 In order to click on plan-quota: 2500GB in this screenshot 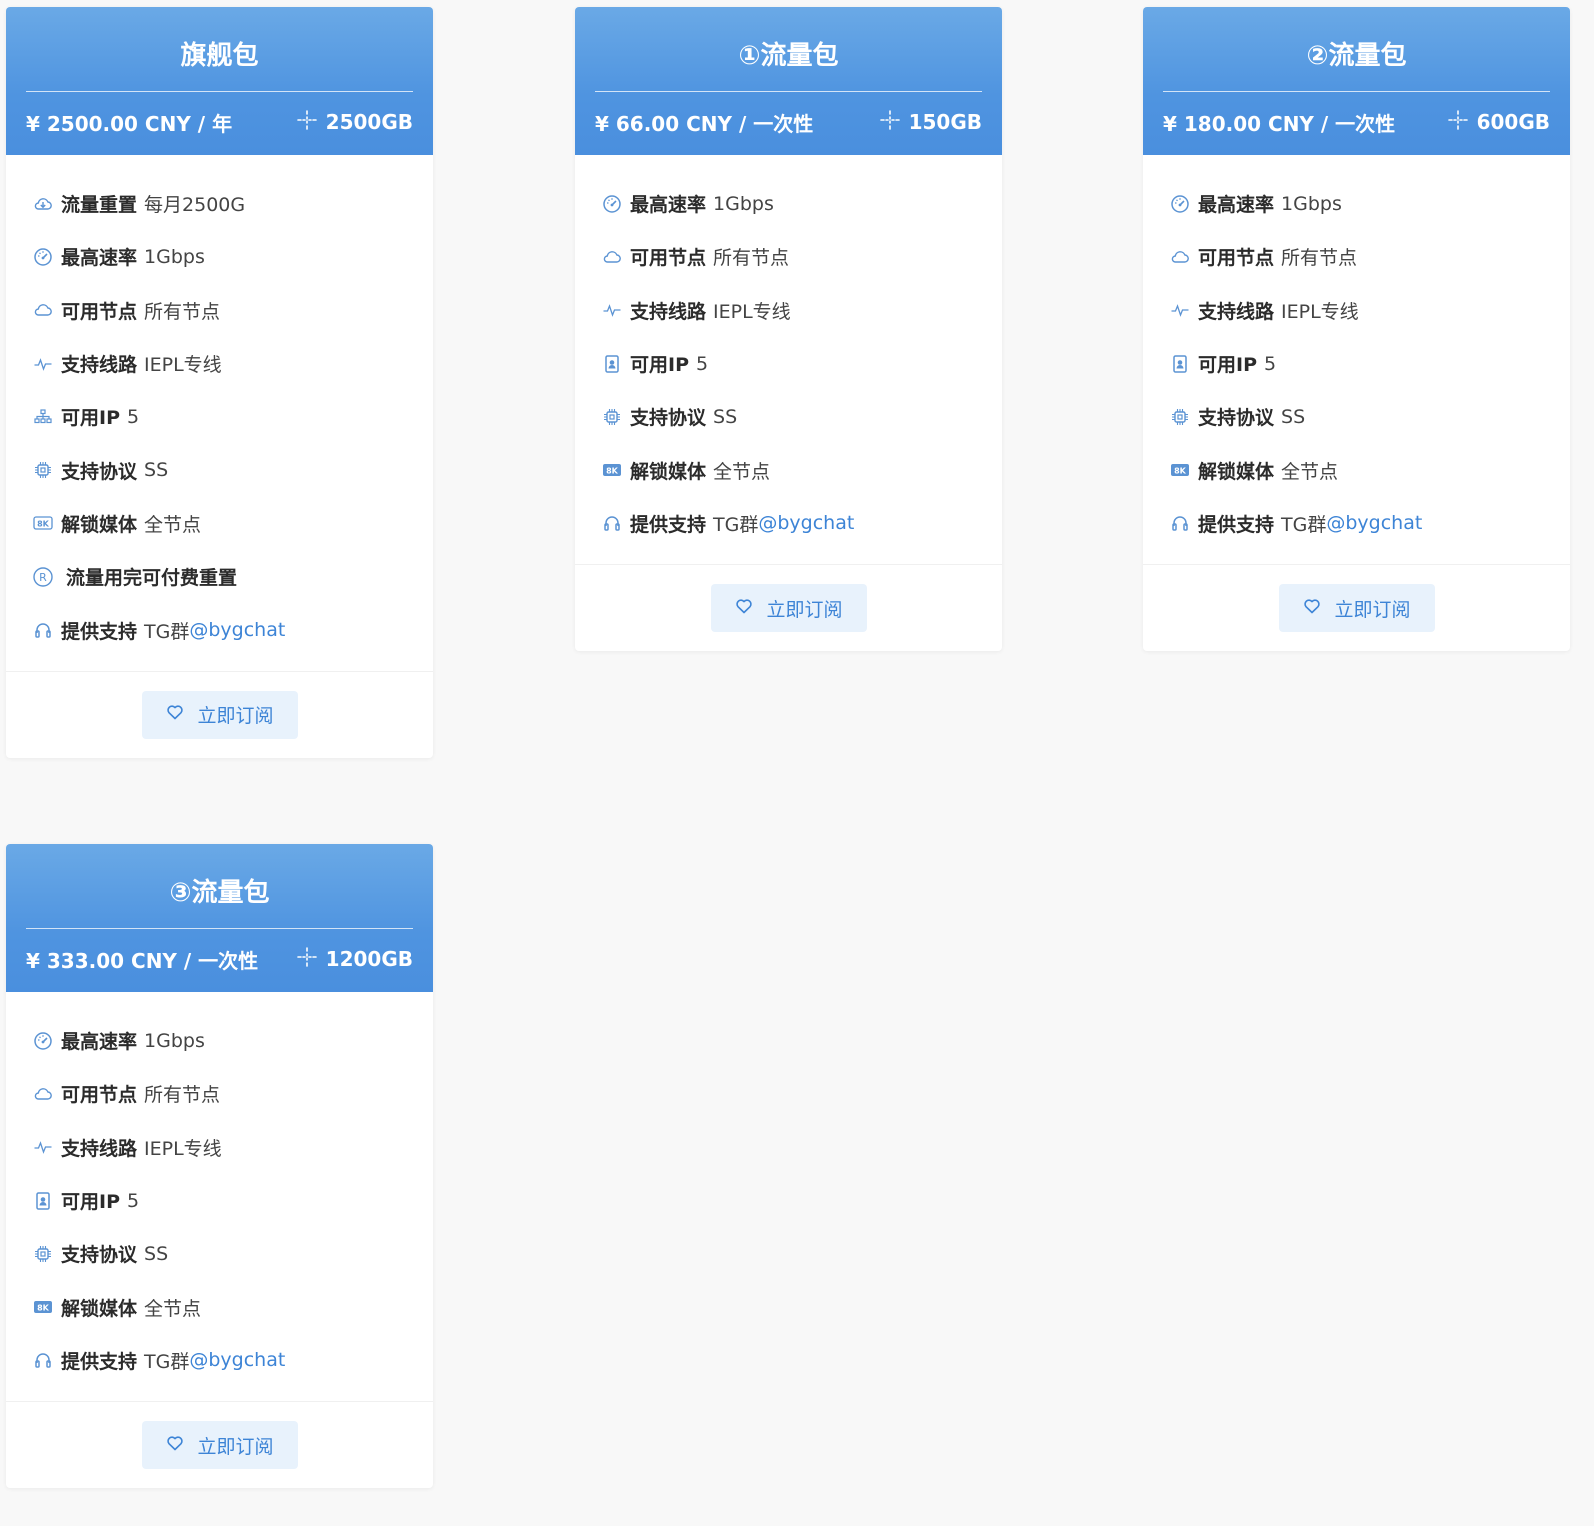, I will do `click(354, 122)`.